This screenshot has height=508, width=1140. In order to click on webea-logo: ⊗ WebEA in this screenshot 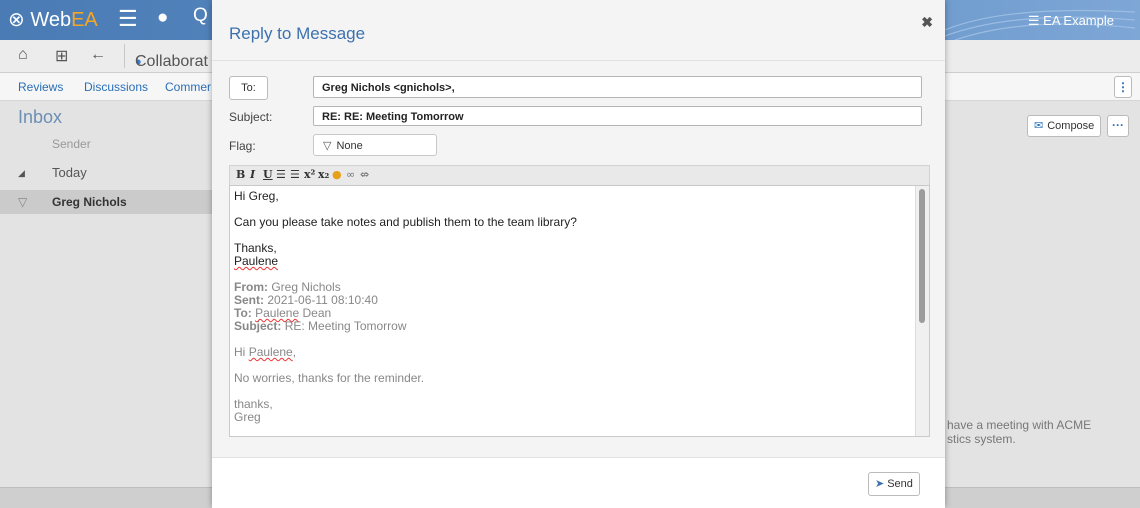, I will do `click(53, 19)`.